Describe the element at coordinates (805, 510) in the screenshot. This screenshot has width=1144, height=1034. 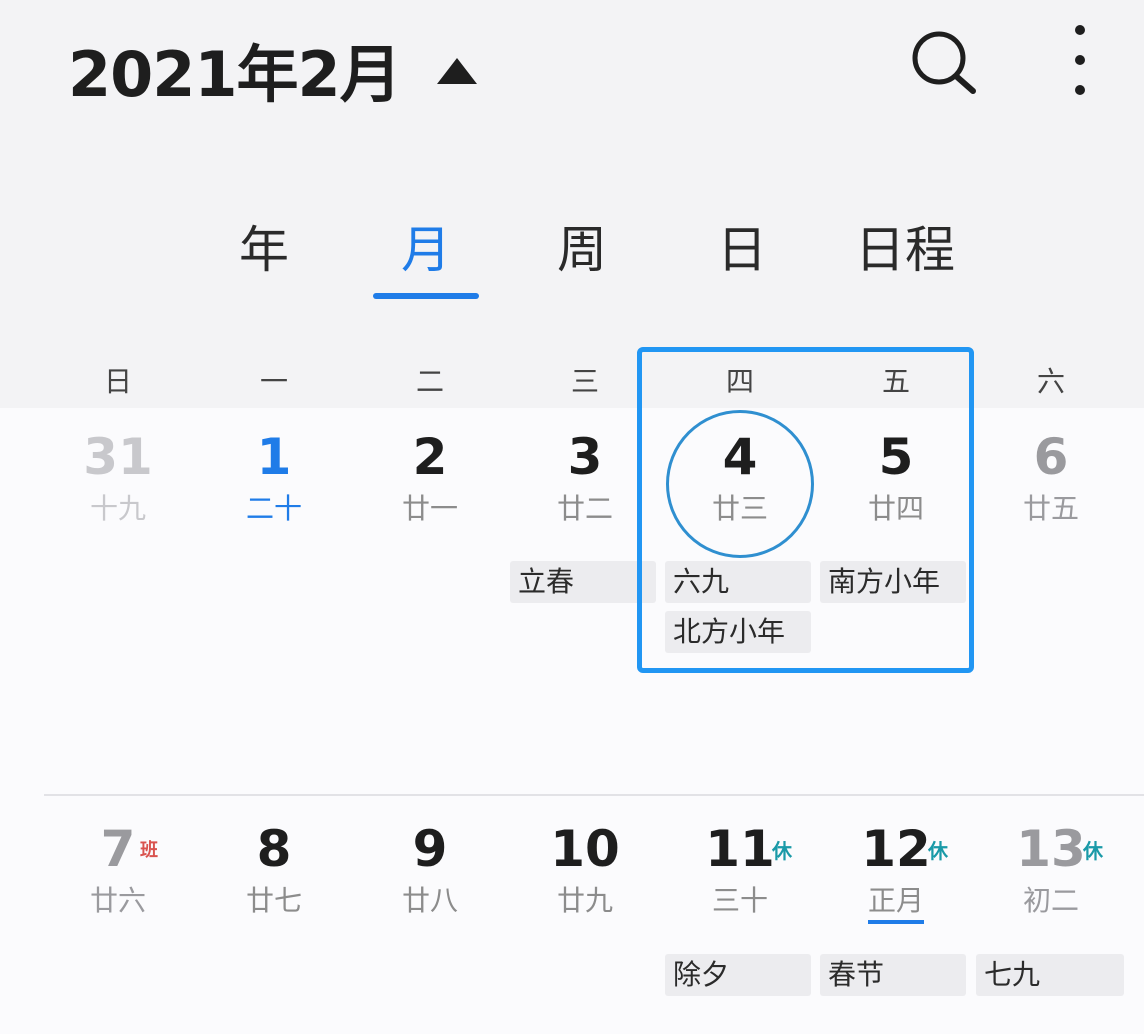
I see `selection-box` at that location.